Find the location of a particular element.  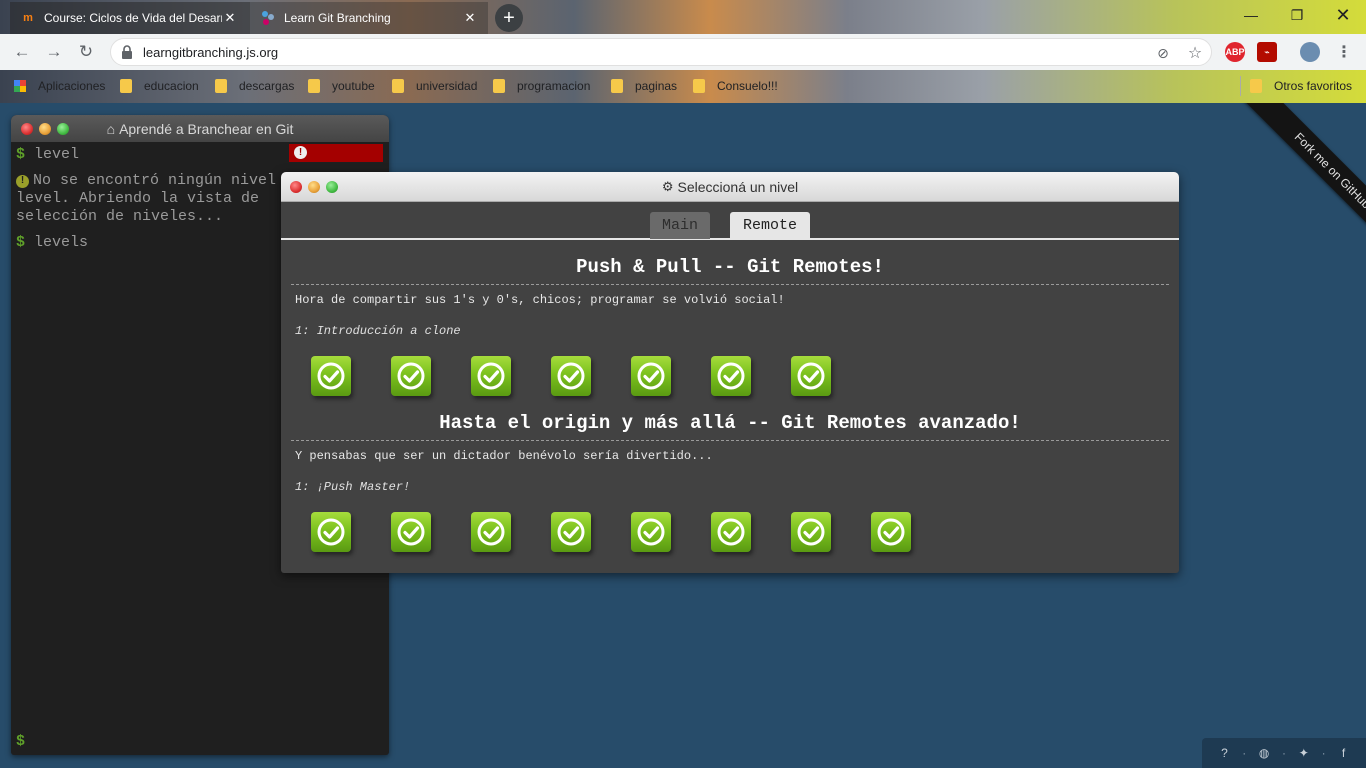

bookmark-youtube: youtube is located at coordinates (341, 86).